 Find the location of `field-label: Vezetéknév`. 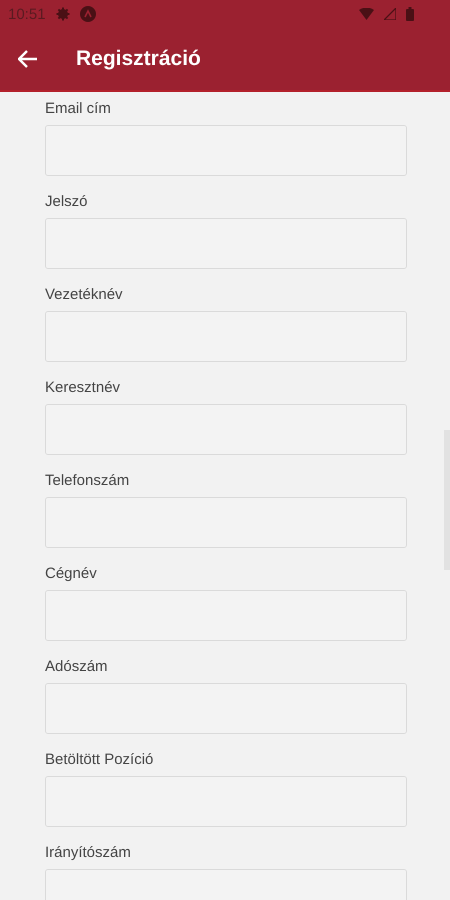

field-label: Vezetéknév is located at coordinates (84, 294).